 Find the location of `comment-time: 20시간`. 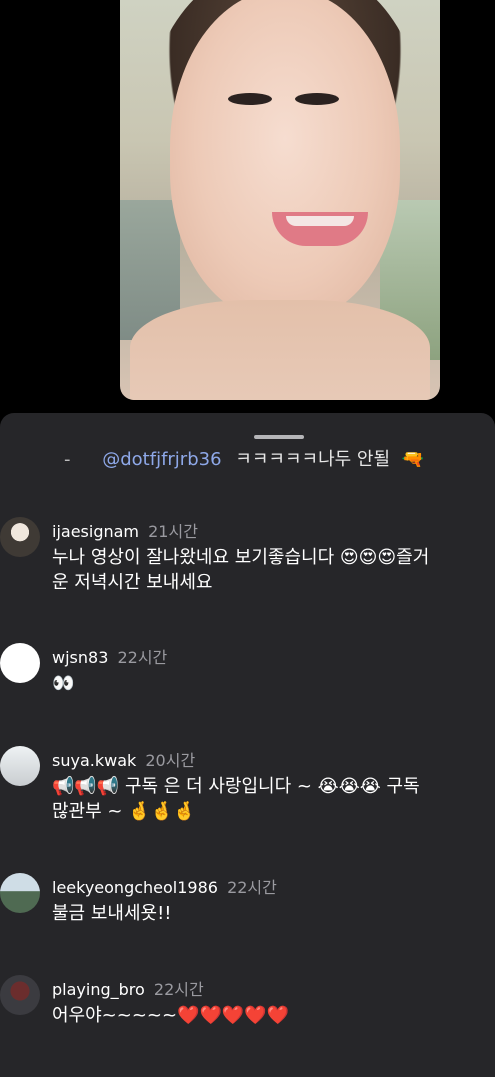

comment-time: 20시간 is located at coordinates (170, 760).